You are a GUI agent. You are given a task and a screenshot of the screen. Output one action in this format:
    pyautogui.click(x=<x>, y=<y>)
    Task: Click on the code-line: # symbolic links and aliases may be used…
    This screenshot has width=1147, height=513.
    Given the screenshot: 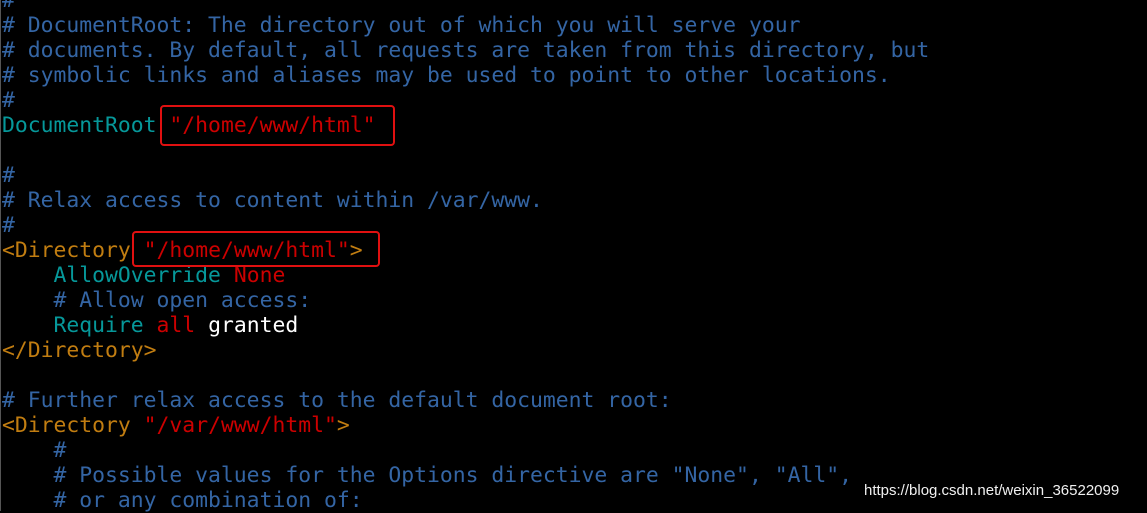 What is the action you would take?
    pyautogui.click(x=465, y=75)
    